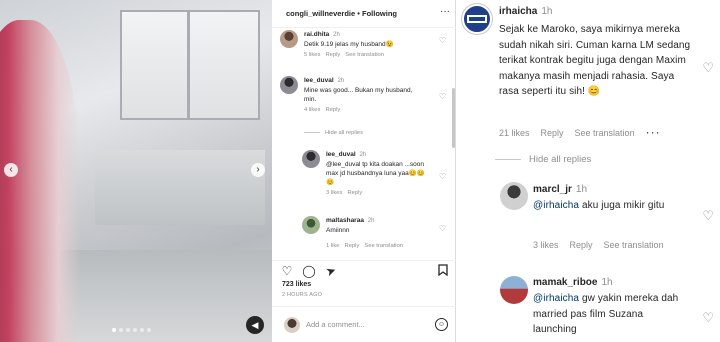 The width and height of the screenshot is (720, 342). I want to click on carousel-dots, so click(131, 330).